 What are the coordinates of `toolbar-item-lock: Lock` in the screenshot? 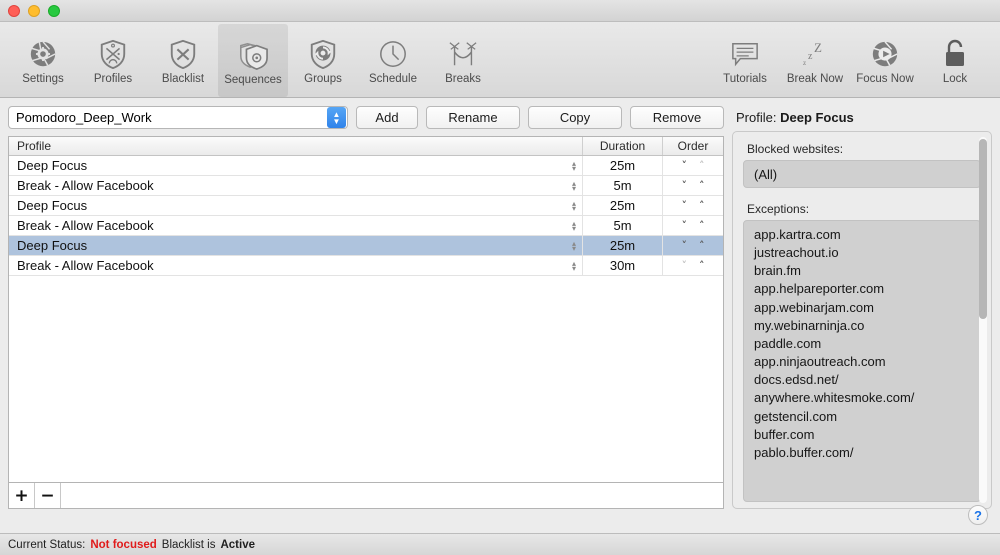 It's located at (955, 59).